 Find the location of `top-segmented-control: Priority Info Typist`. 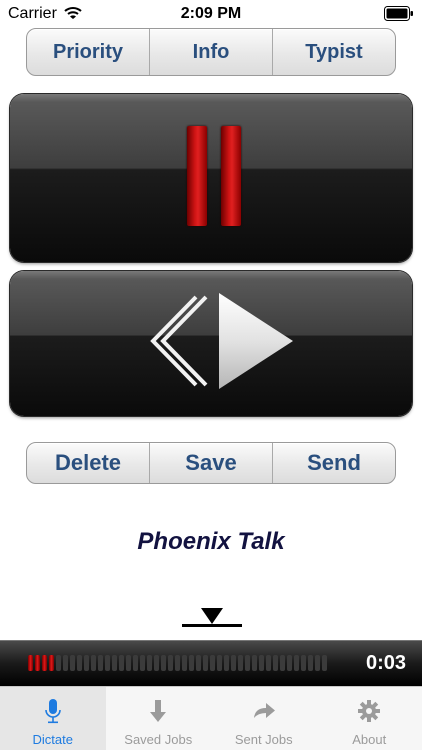

top-segmented-control: Priority Info Typist is located at coordinates (211, 52).